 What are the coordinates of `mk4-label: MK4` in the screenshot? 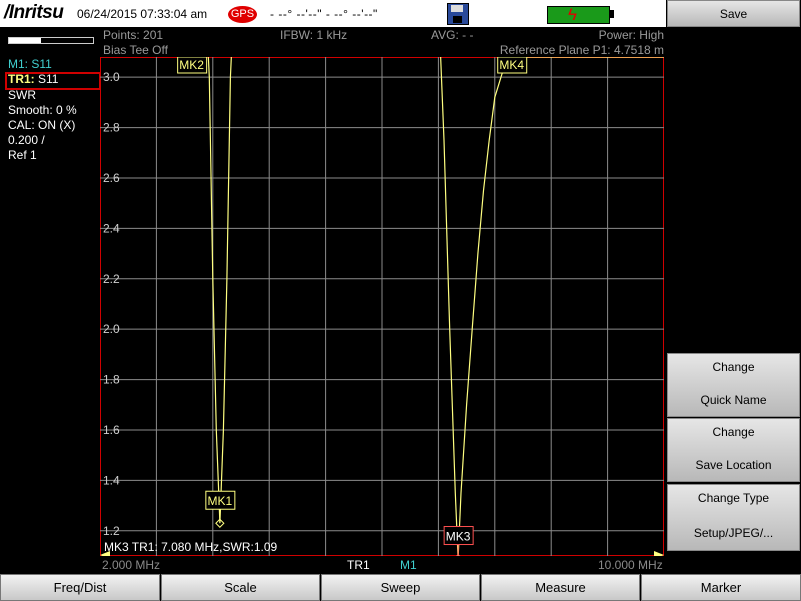 It's located at (511, 65).